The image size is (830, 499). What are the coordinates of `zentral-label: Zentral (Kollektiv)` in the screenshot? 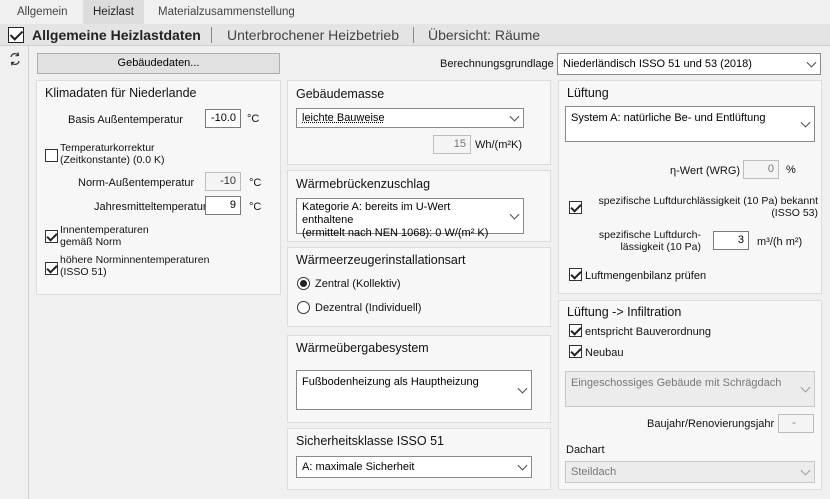 It's located at (358, 284).